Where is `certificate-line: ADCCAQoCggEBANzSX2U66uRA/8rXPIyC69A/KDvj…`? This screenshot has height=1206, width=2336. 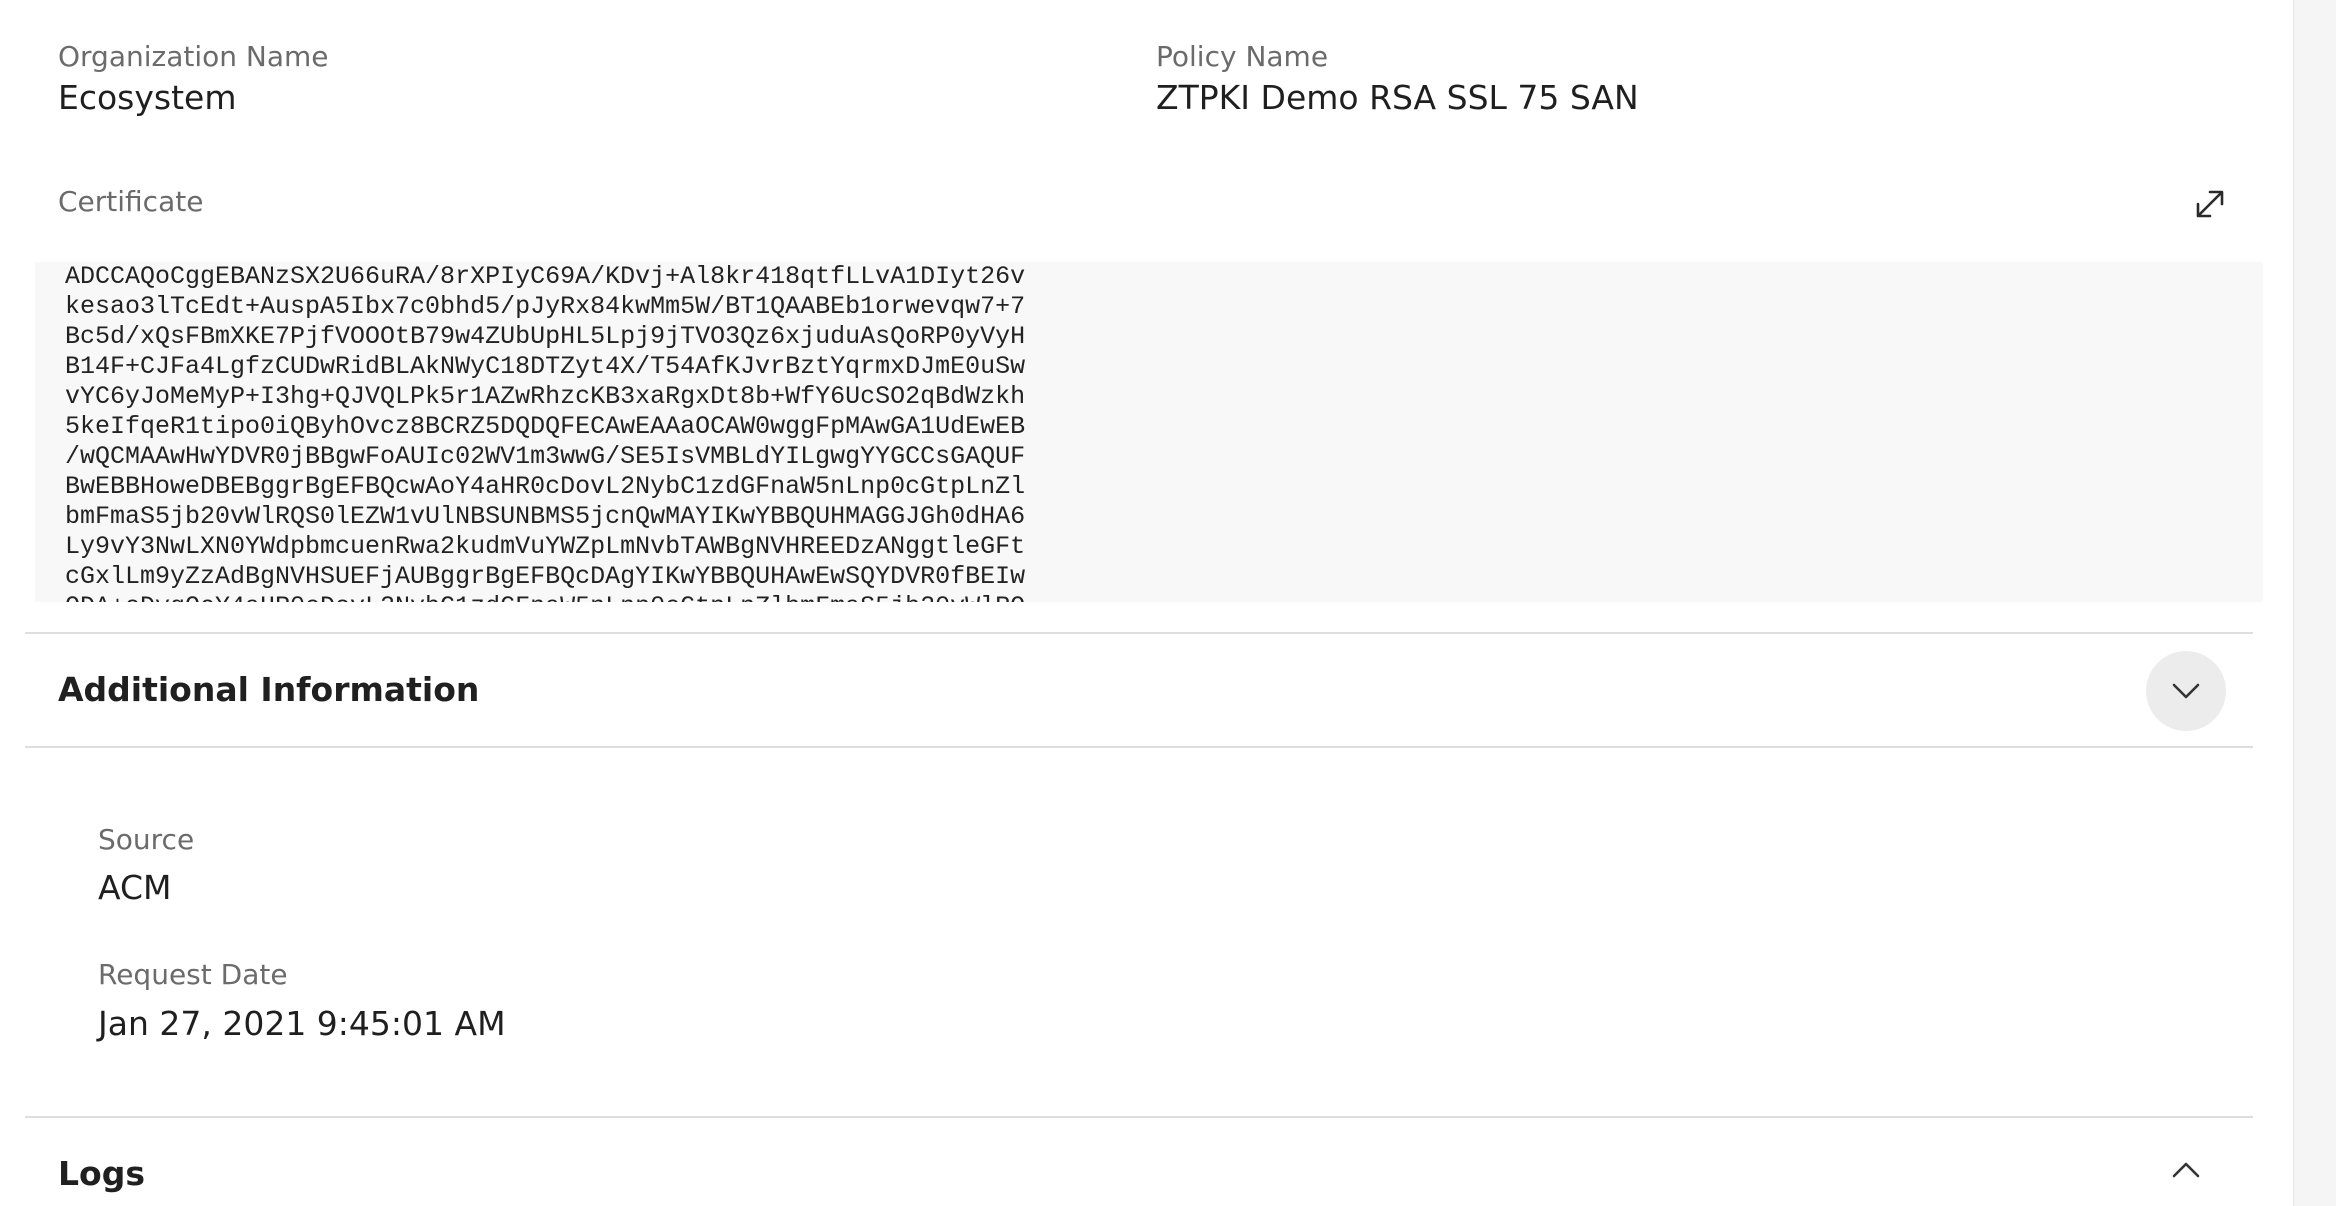
certificate-line: ADCCAQoCggEBANzSX2U66uRA/8rXPIyC69A/KDvj… is located at coordinates (545, 276).